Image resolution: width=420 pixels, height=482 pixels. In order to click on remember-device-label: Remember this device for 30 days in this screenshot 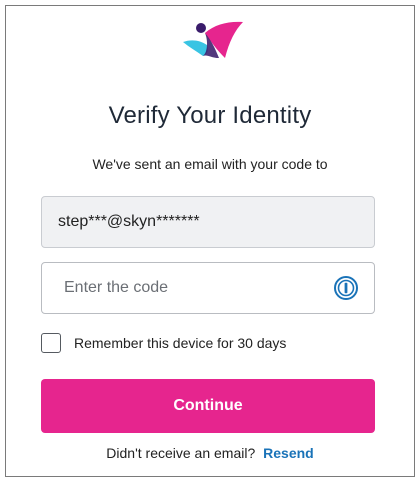, I will do `click(180, 343)`.